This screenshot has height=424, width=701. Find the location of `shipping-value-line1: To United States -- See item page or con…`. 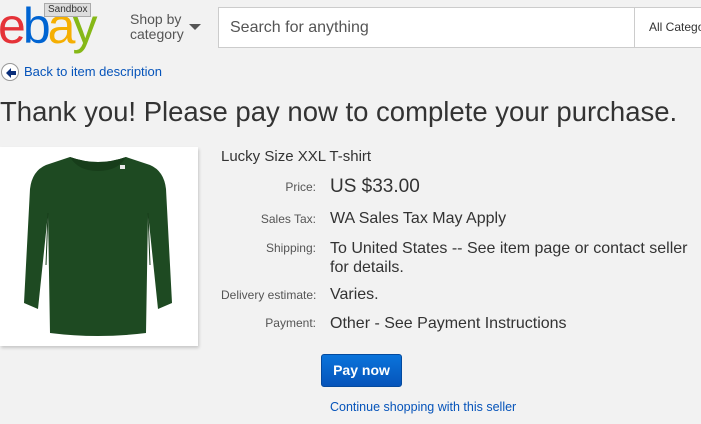

shipping-value-line1: To United States -- See item page or con… is located at coordinates (509, 248).